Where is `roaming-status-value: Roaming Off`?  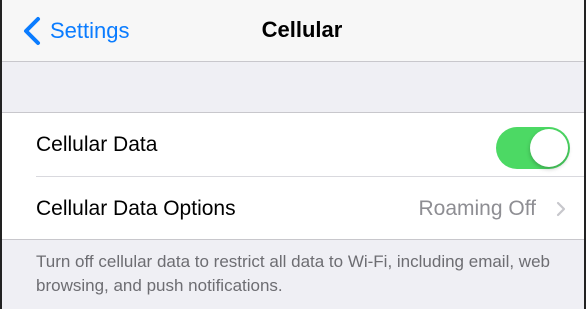
roaming-status-value: Roaming Off is located at coordinates (477, 208).